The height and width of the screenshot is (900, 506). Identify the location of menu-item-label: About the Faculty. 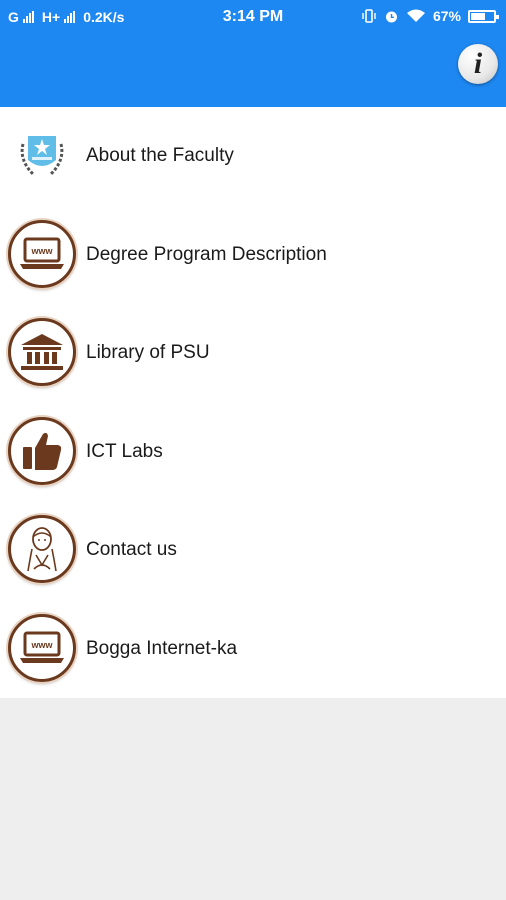
(160, 155).